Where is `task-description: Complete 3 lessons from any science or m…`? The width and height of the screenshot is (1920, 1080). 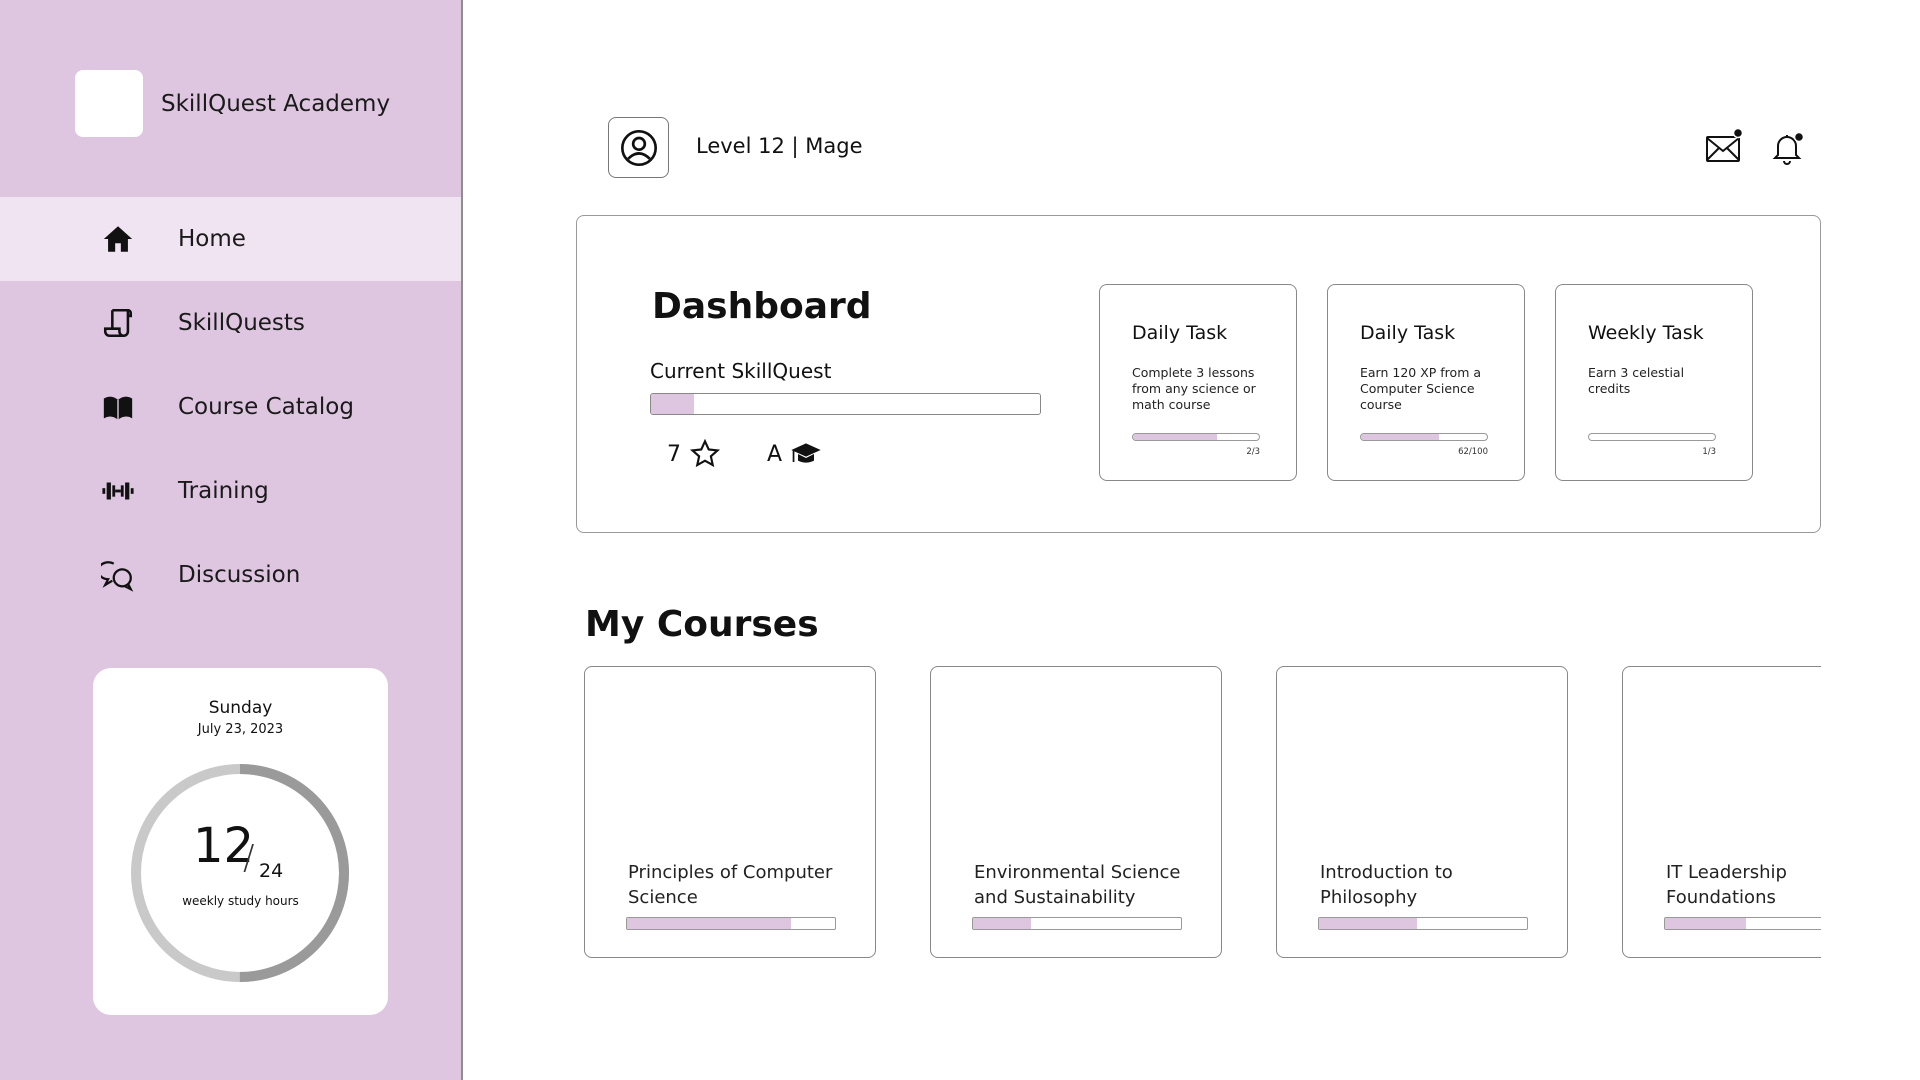
task-description: Complete 3 lessons from any science or m… is located at coordinates (1194, 388).